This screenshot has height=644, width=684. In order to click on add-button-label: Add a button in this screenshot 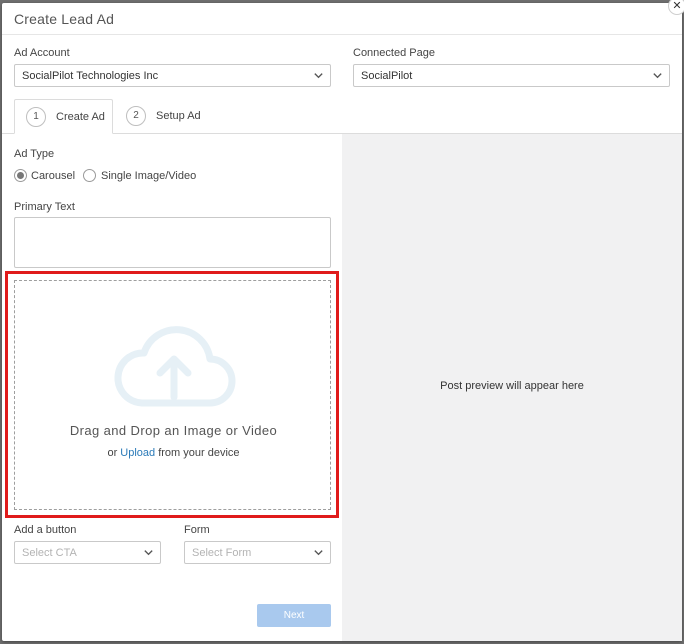, I will do `click(45, 530)`.